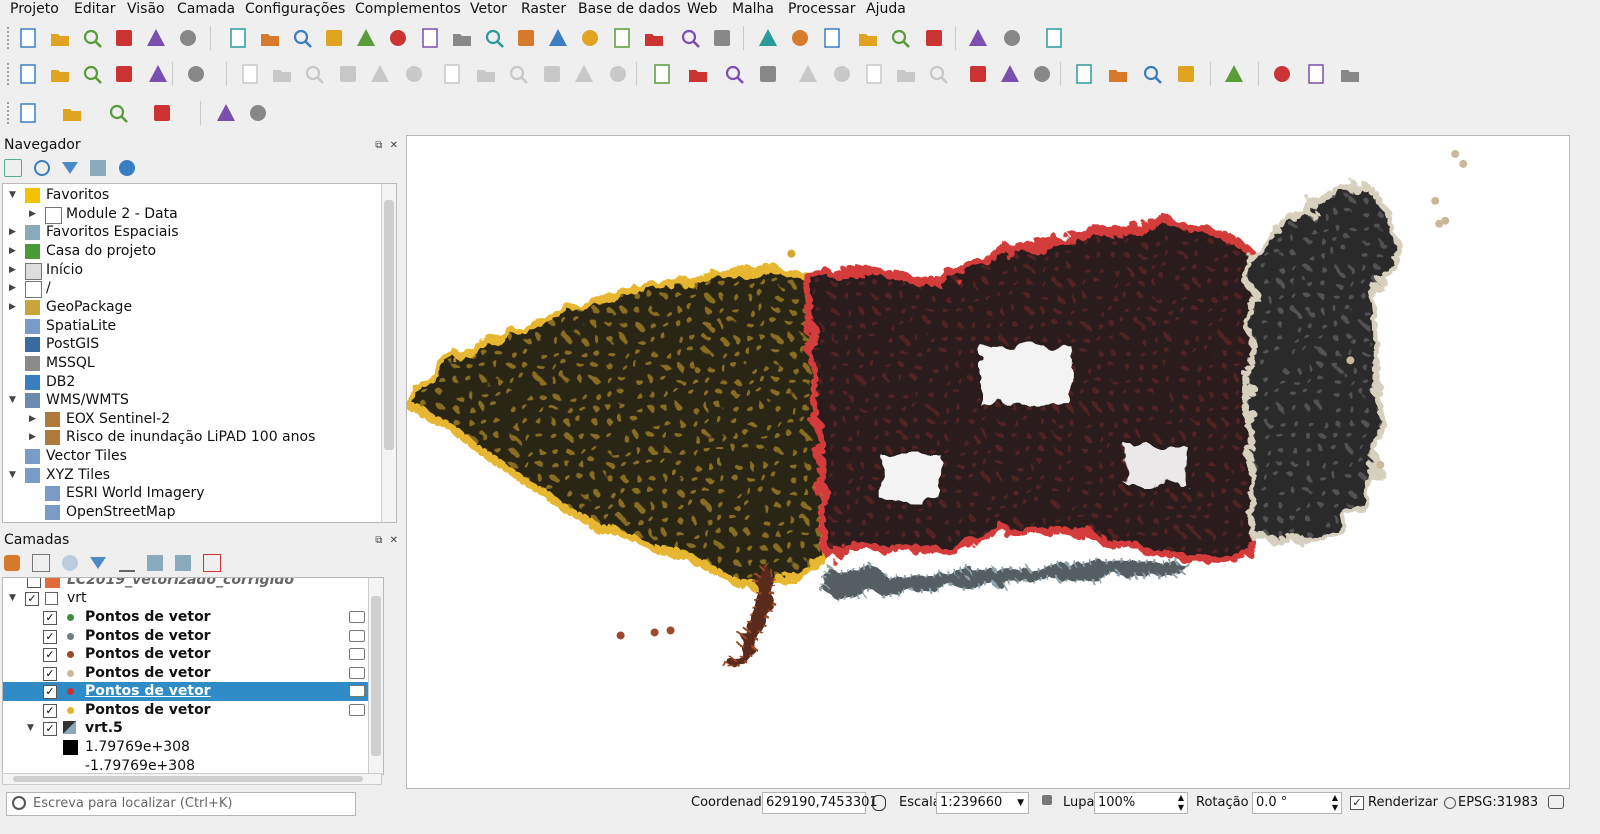 The width and height of the screenshot is (1600, 834). I want to click on tb3-save-icon, so click(118, 113).